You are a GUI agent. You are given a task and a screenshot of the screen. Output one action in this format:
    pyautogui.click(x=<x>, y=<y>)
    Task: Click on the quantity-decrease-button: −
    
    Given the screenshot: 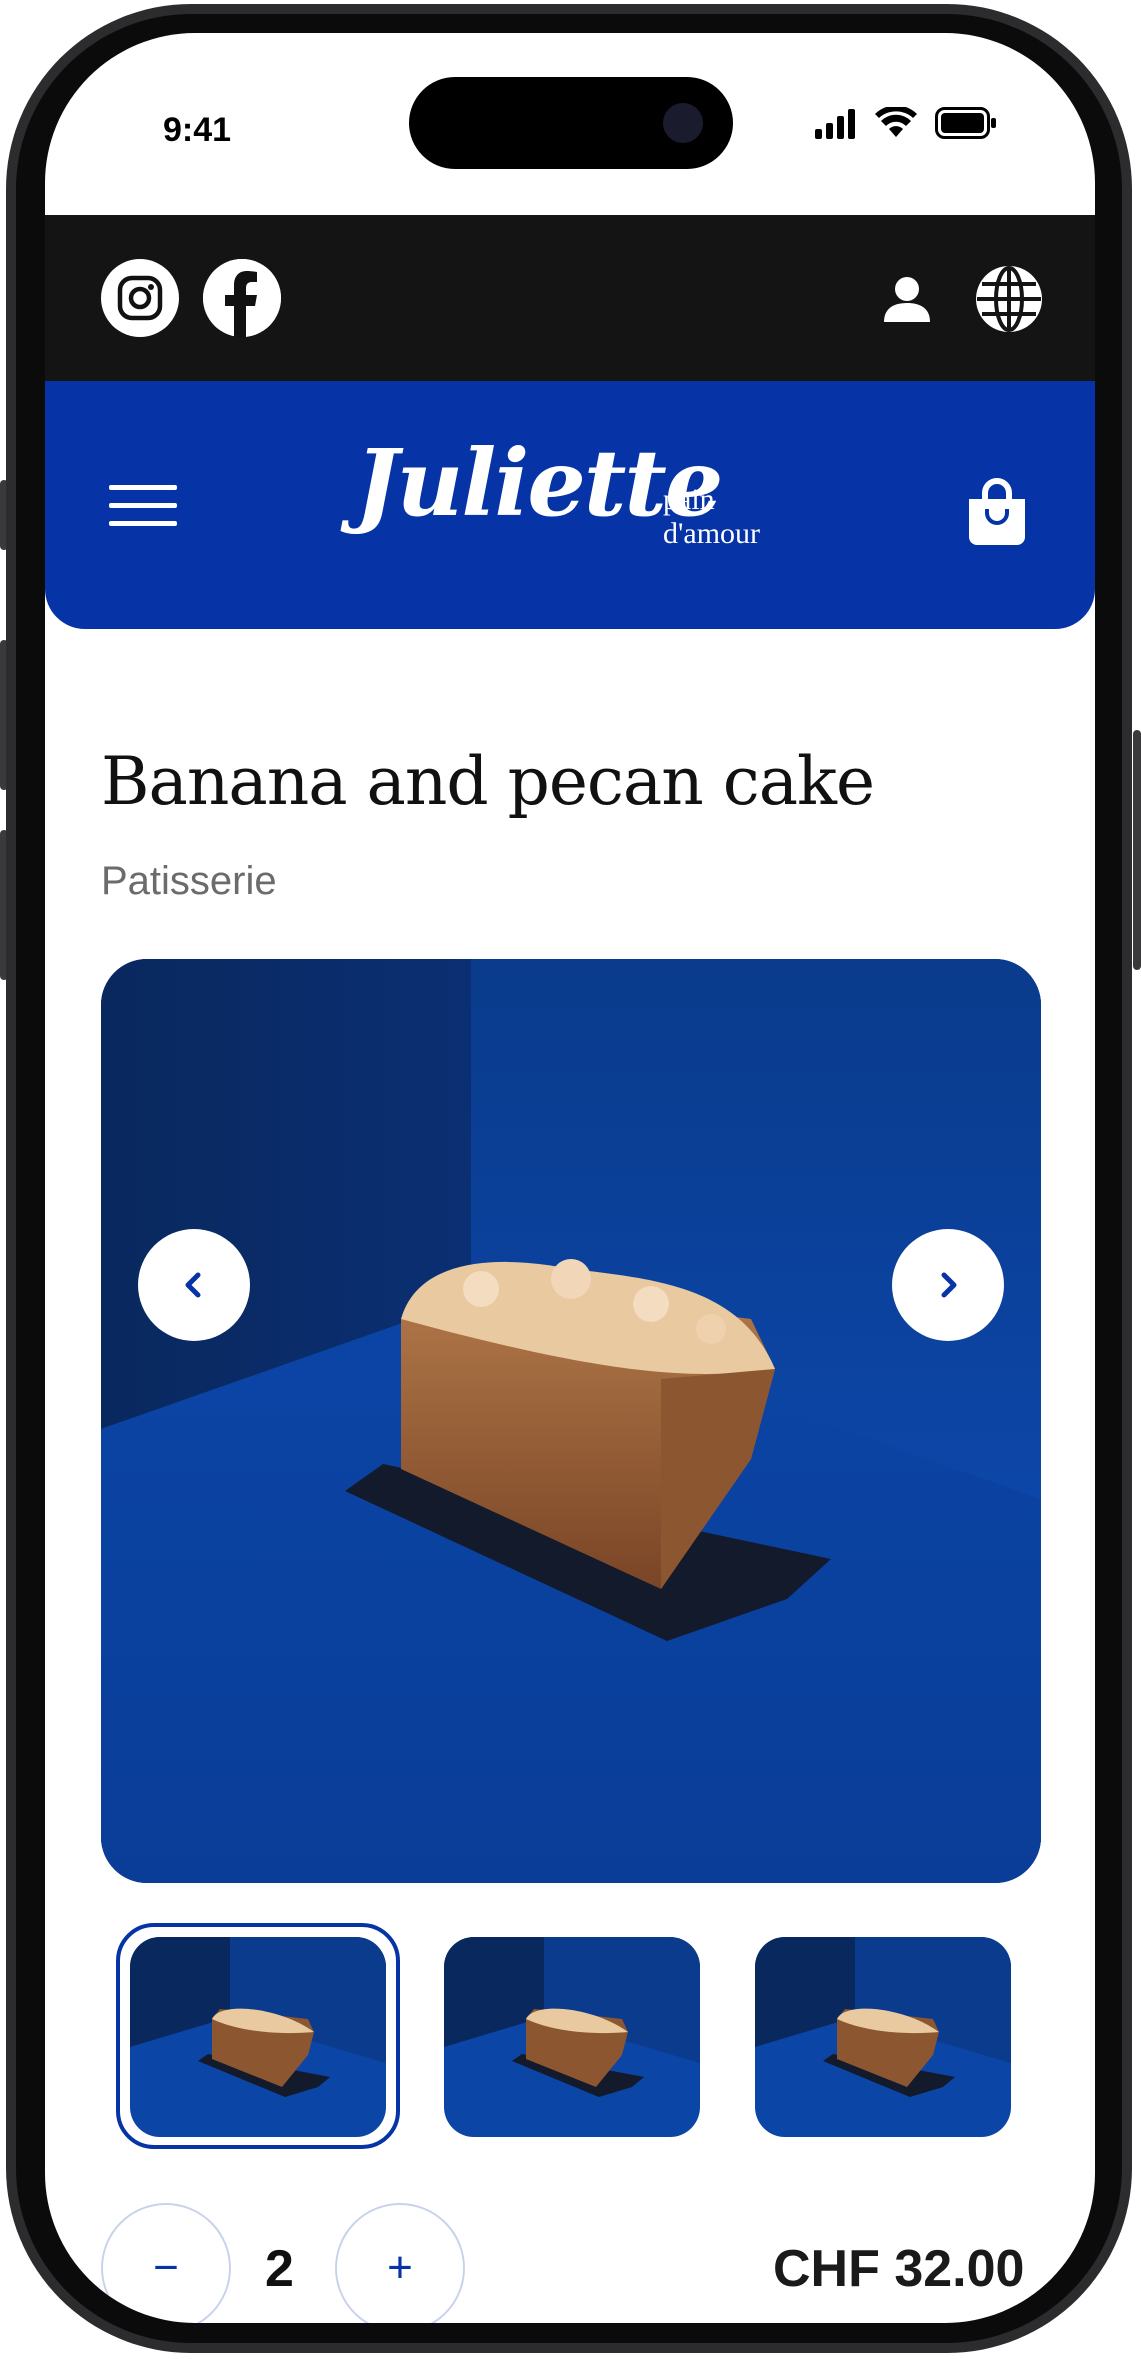 What is the action you would take?
    pyautogui.click(x=166, y=2263)
    